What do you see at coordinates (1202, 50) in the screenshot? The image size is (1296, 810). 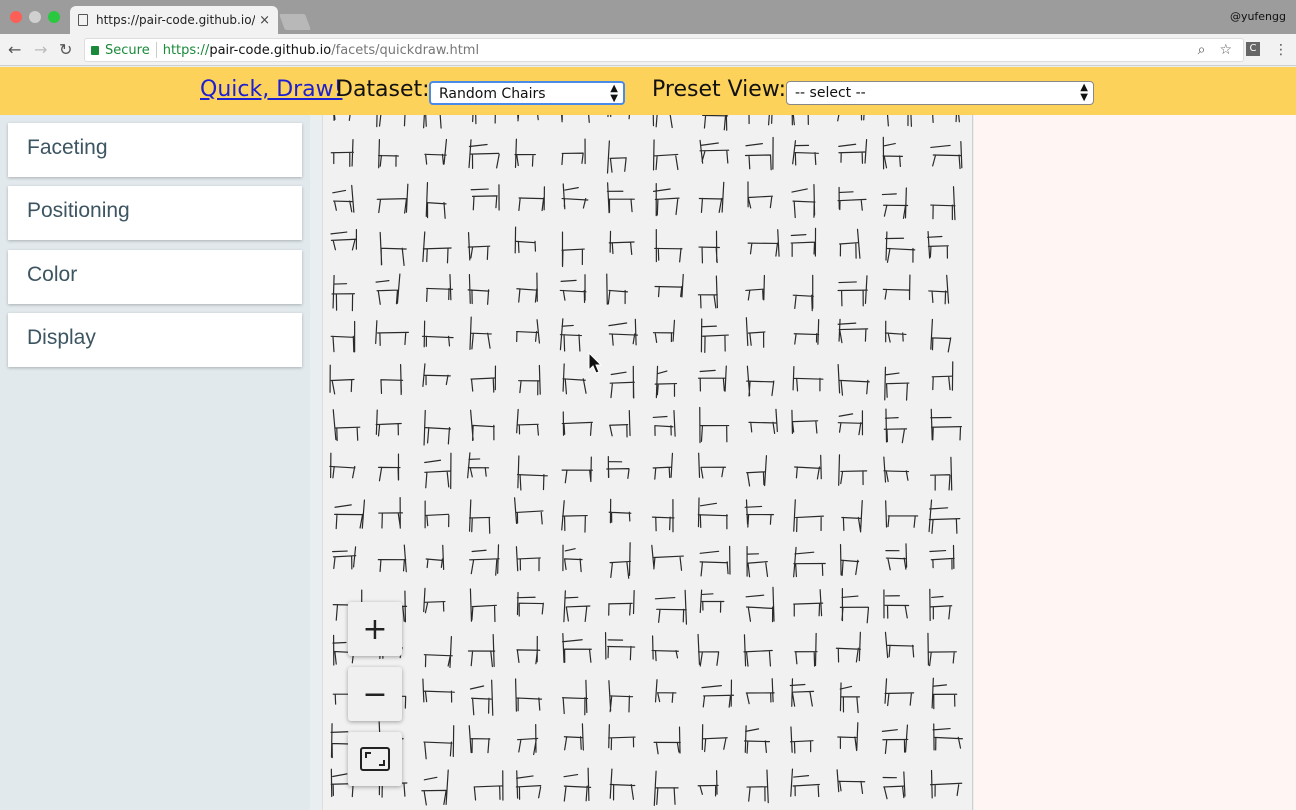 I see `zoom-magnifier-icon: ⌕` at bounding box center [1202, 50].